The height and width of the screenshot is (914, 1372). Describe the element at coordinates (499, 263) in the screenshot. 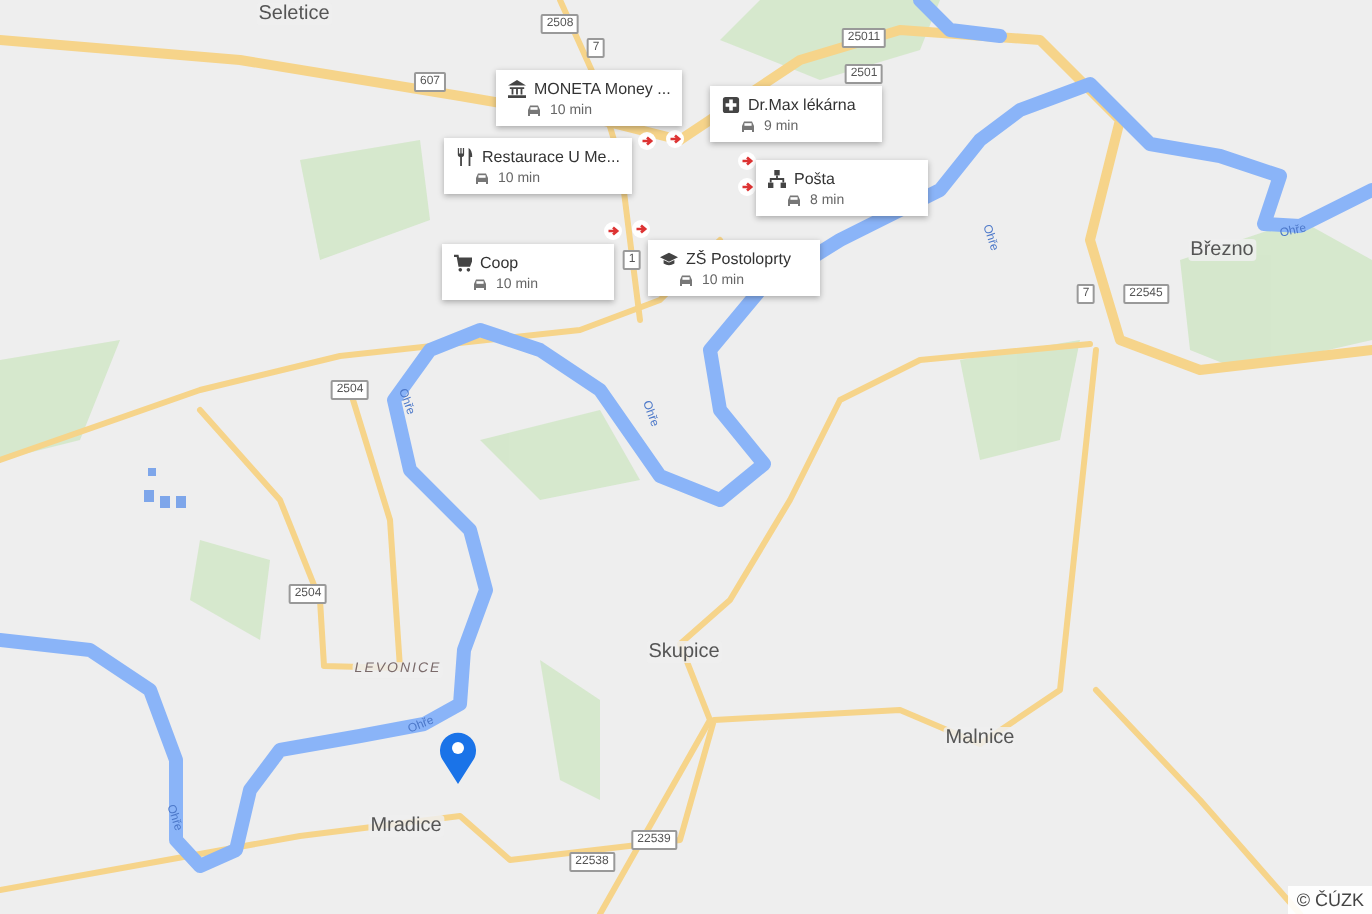

I see `place-name: Coop` at that location.